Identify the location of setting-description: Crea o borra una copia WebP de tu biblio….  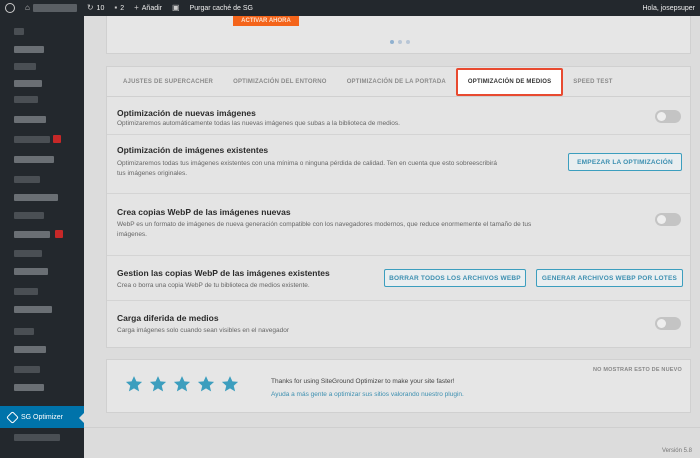
(213, 285).